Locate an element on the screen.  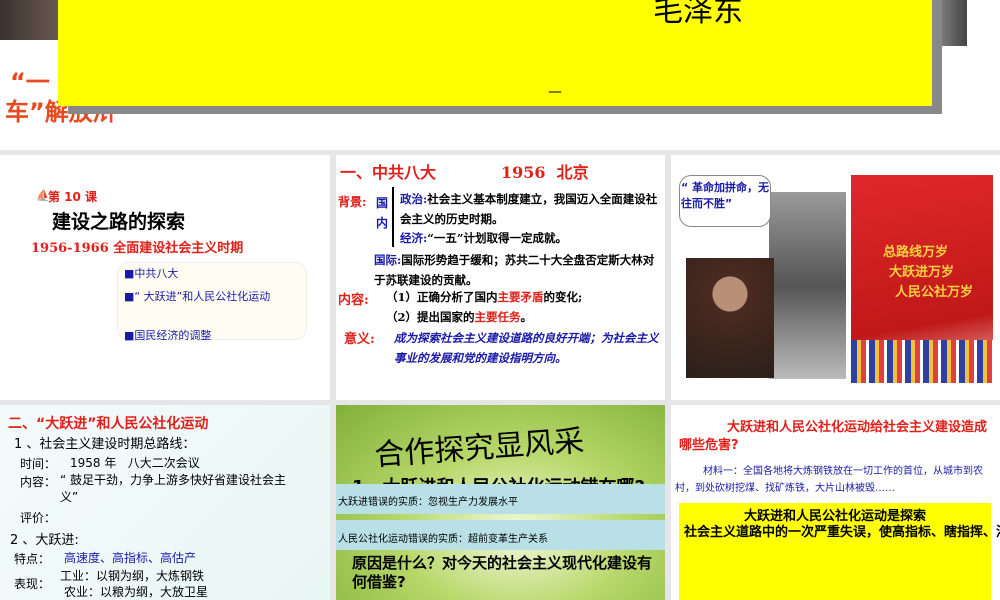
eval-label: 评价： is located at coordinates (38, 518).